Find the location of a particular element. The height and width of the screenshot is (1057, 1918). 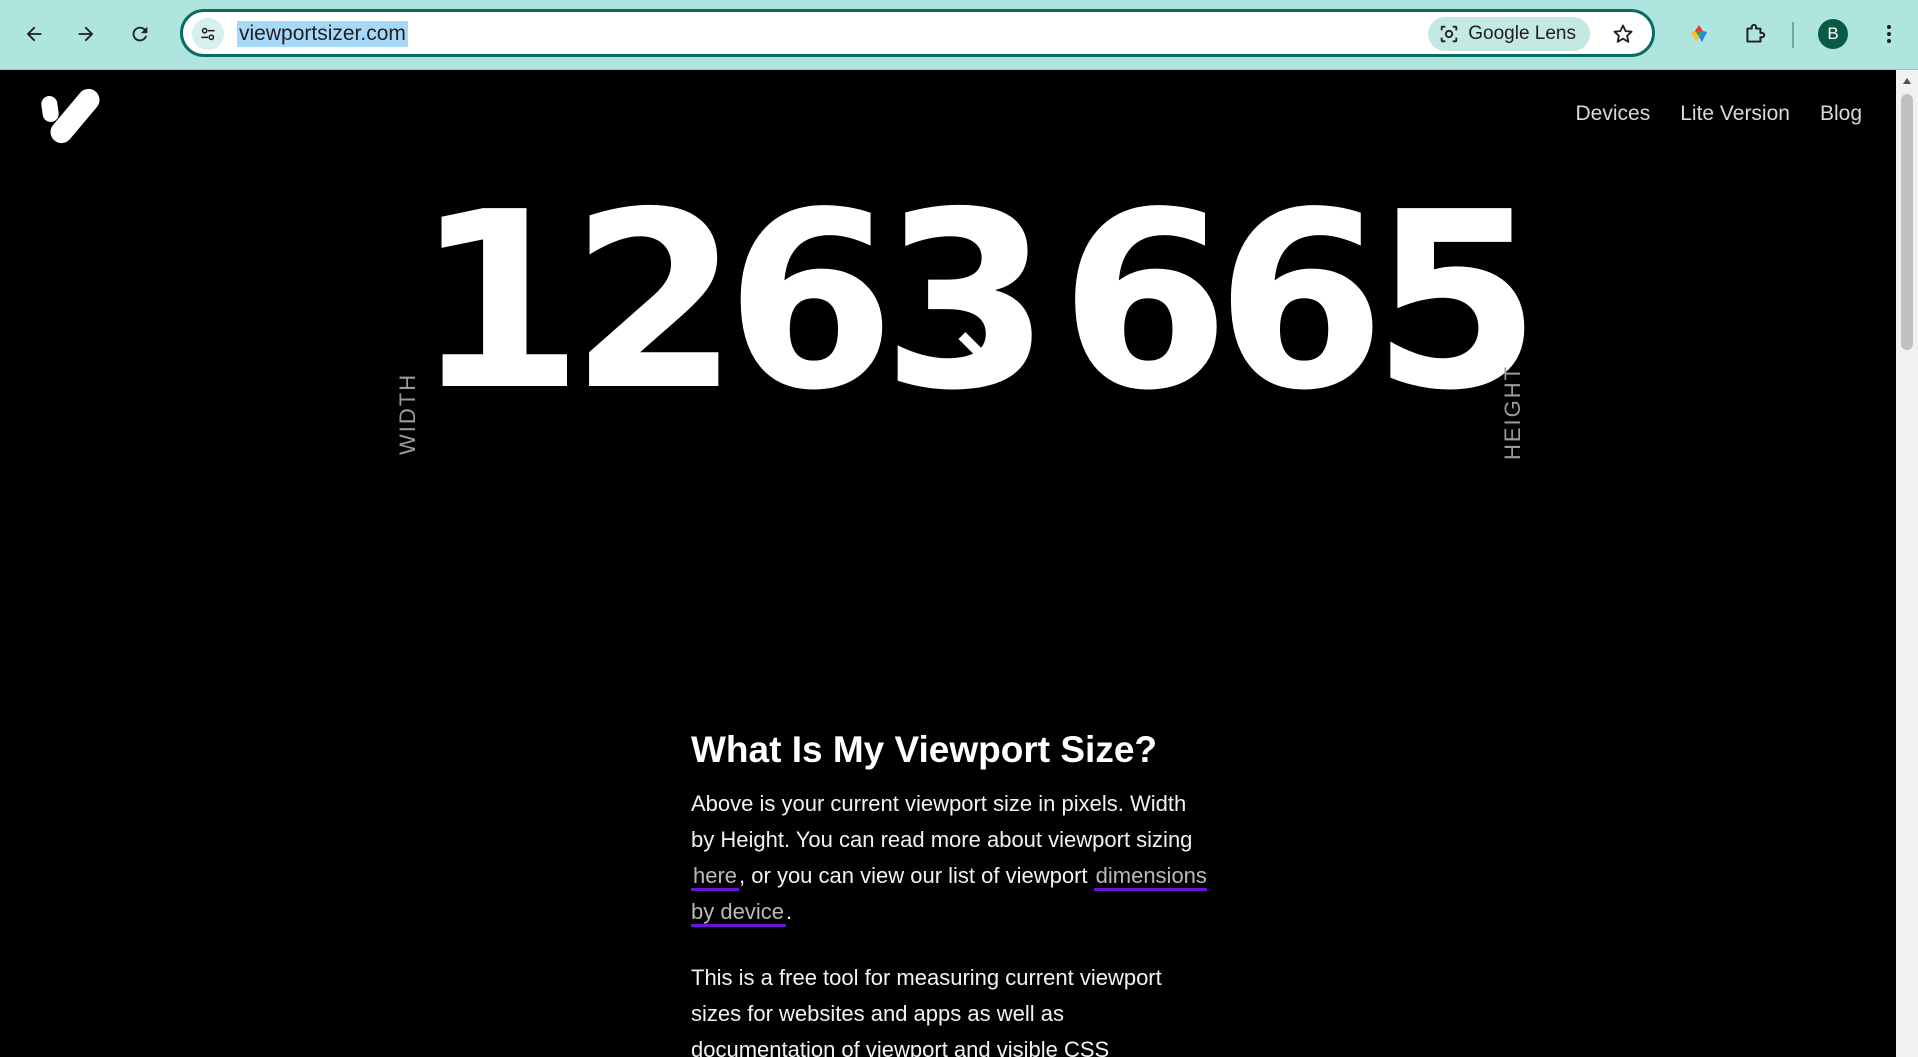

nav-lite-version: Lite Version is located at coordinates (1735, 114).